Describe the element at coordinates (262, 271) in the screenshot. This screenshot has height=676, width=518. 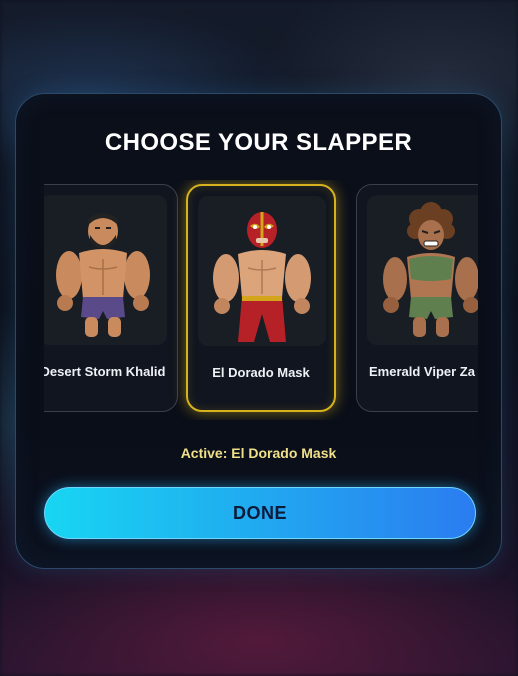
I see `slapper-portrait-el-dorado-mask` at that location.